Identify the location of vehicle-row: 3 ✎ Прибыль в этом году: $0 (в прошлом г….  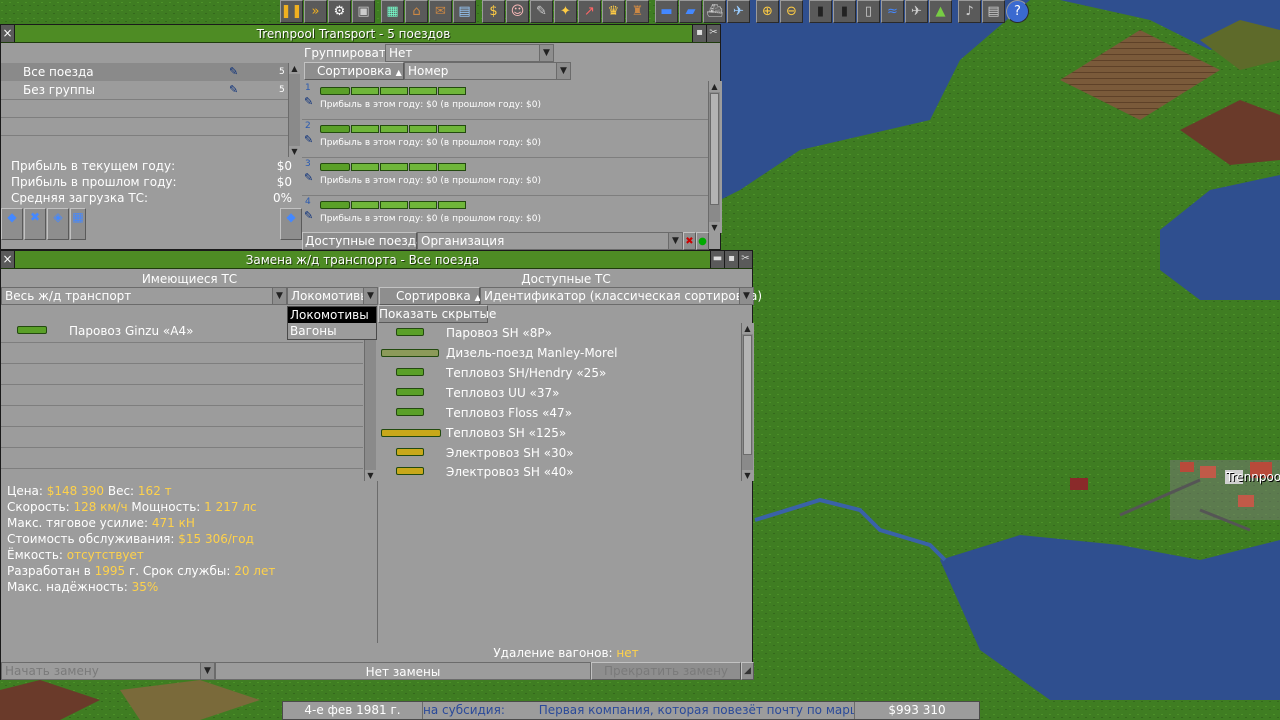
(505, 176).